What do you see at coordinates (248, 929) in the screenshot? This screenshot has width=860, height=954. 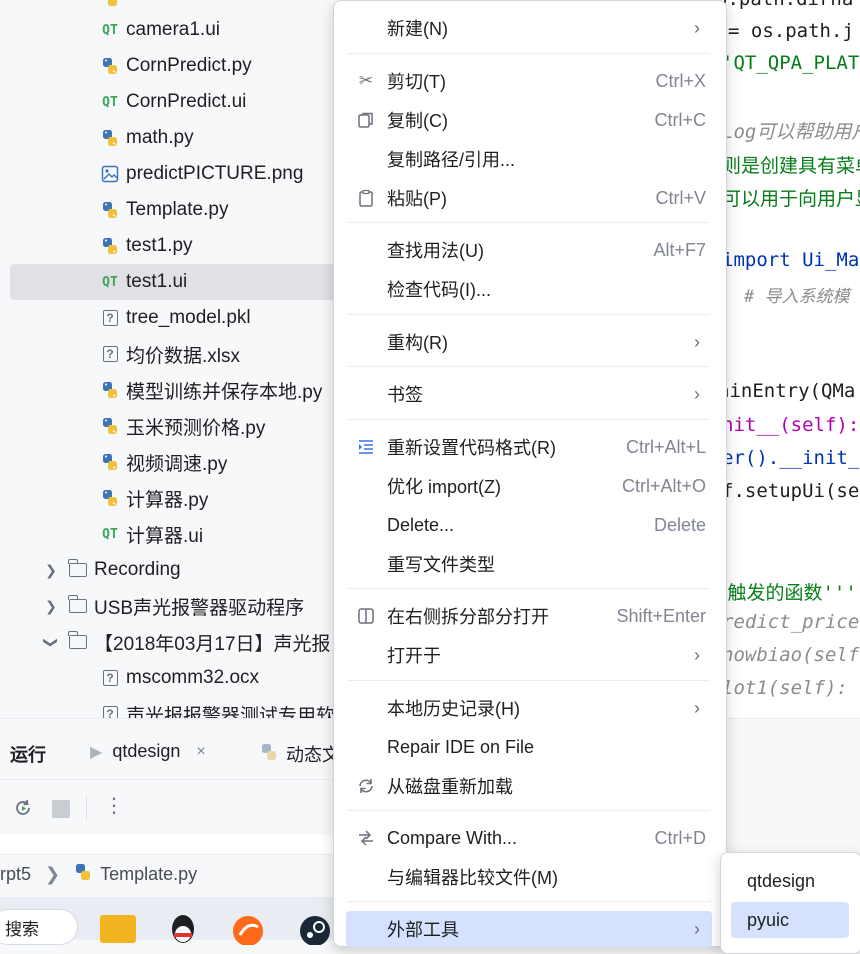 I see `app-icon-orange` at bounding box center [248, 929].